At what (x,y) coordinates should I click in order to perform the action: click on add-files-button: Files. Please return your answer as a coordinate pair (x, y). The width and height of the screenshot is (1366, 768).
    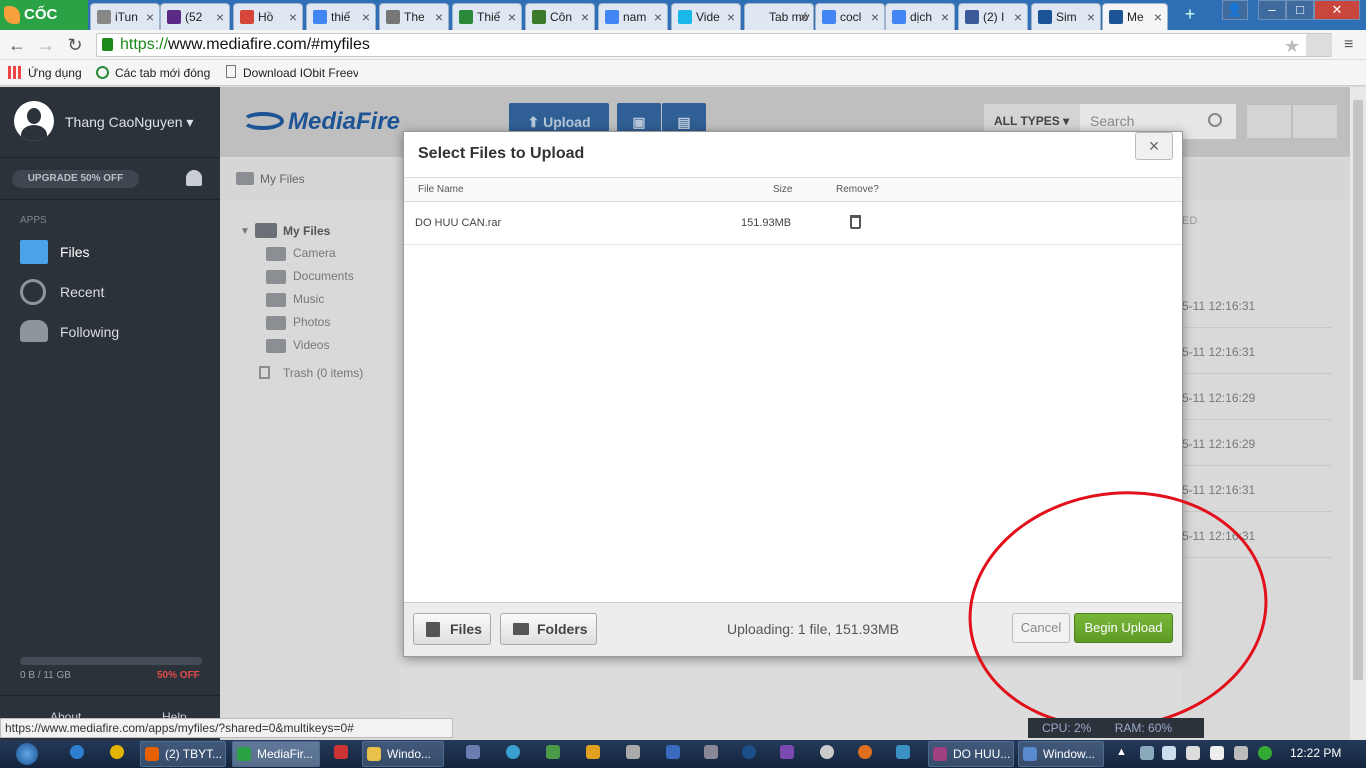
    Looking at the image, I should click on (452, 629).